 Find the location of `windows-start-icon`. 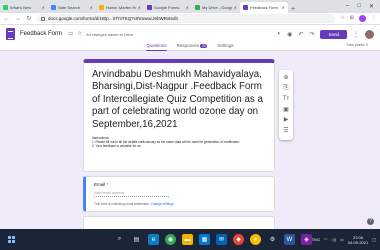

windows-start-icon is located at coordinates (11, 239).